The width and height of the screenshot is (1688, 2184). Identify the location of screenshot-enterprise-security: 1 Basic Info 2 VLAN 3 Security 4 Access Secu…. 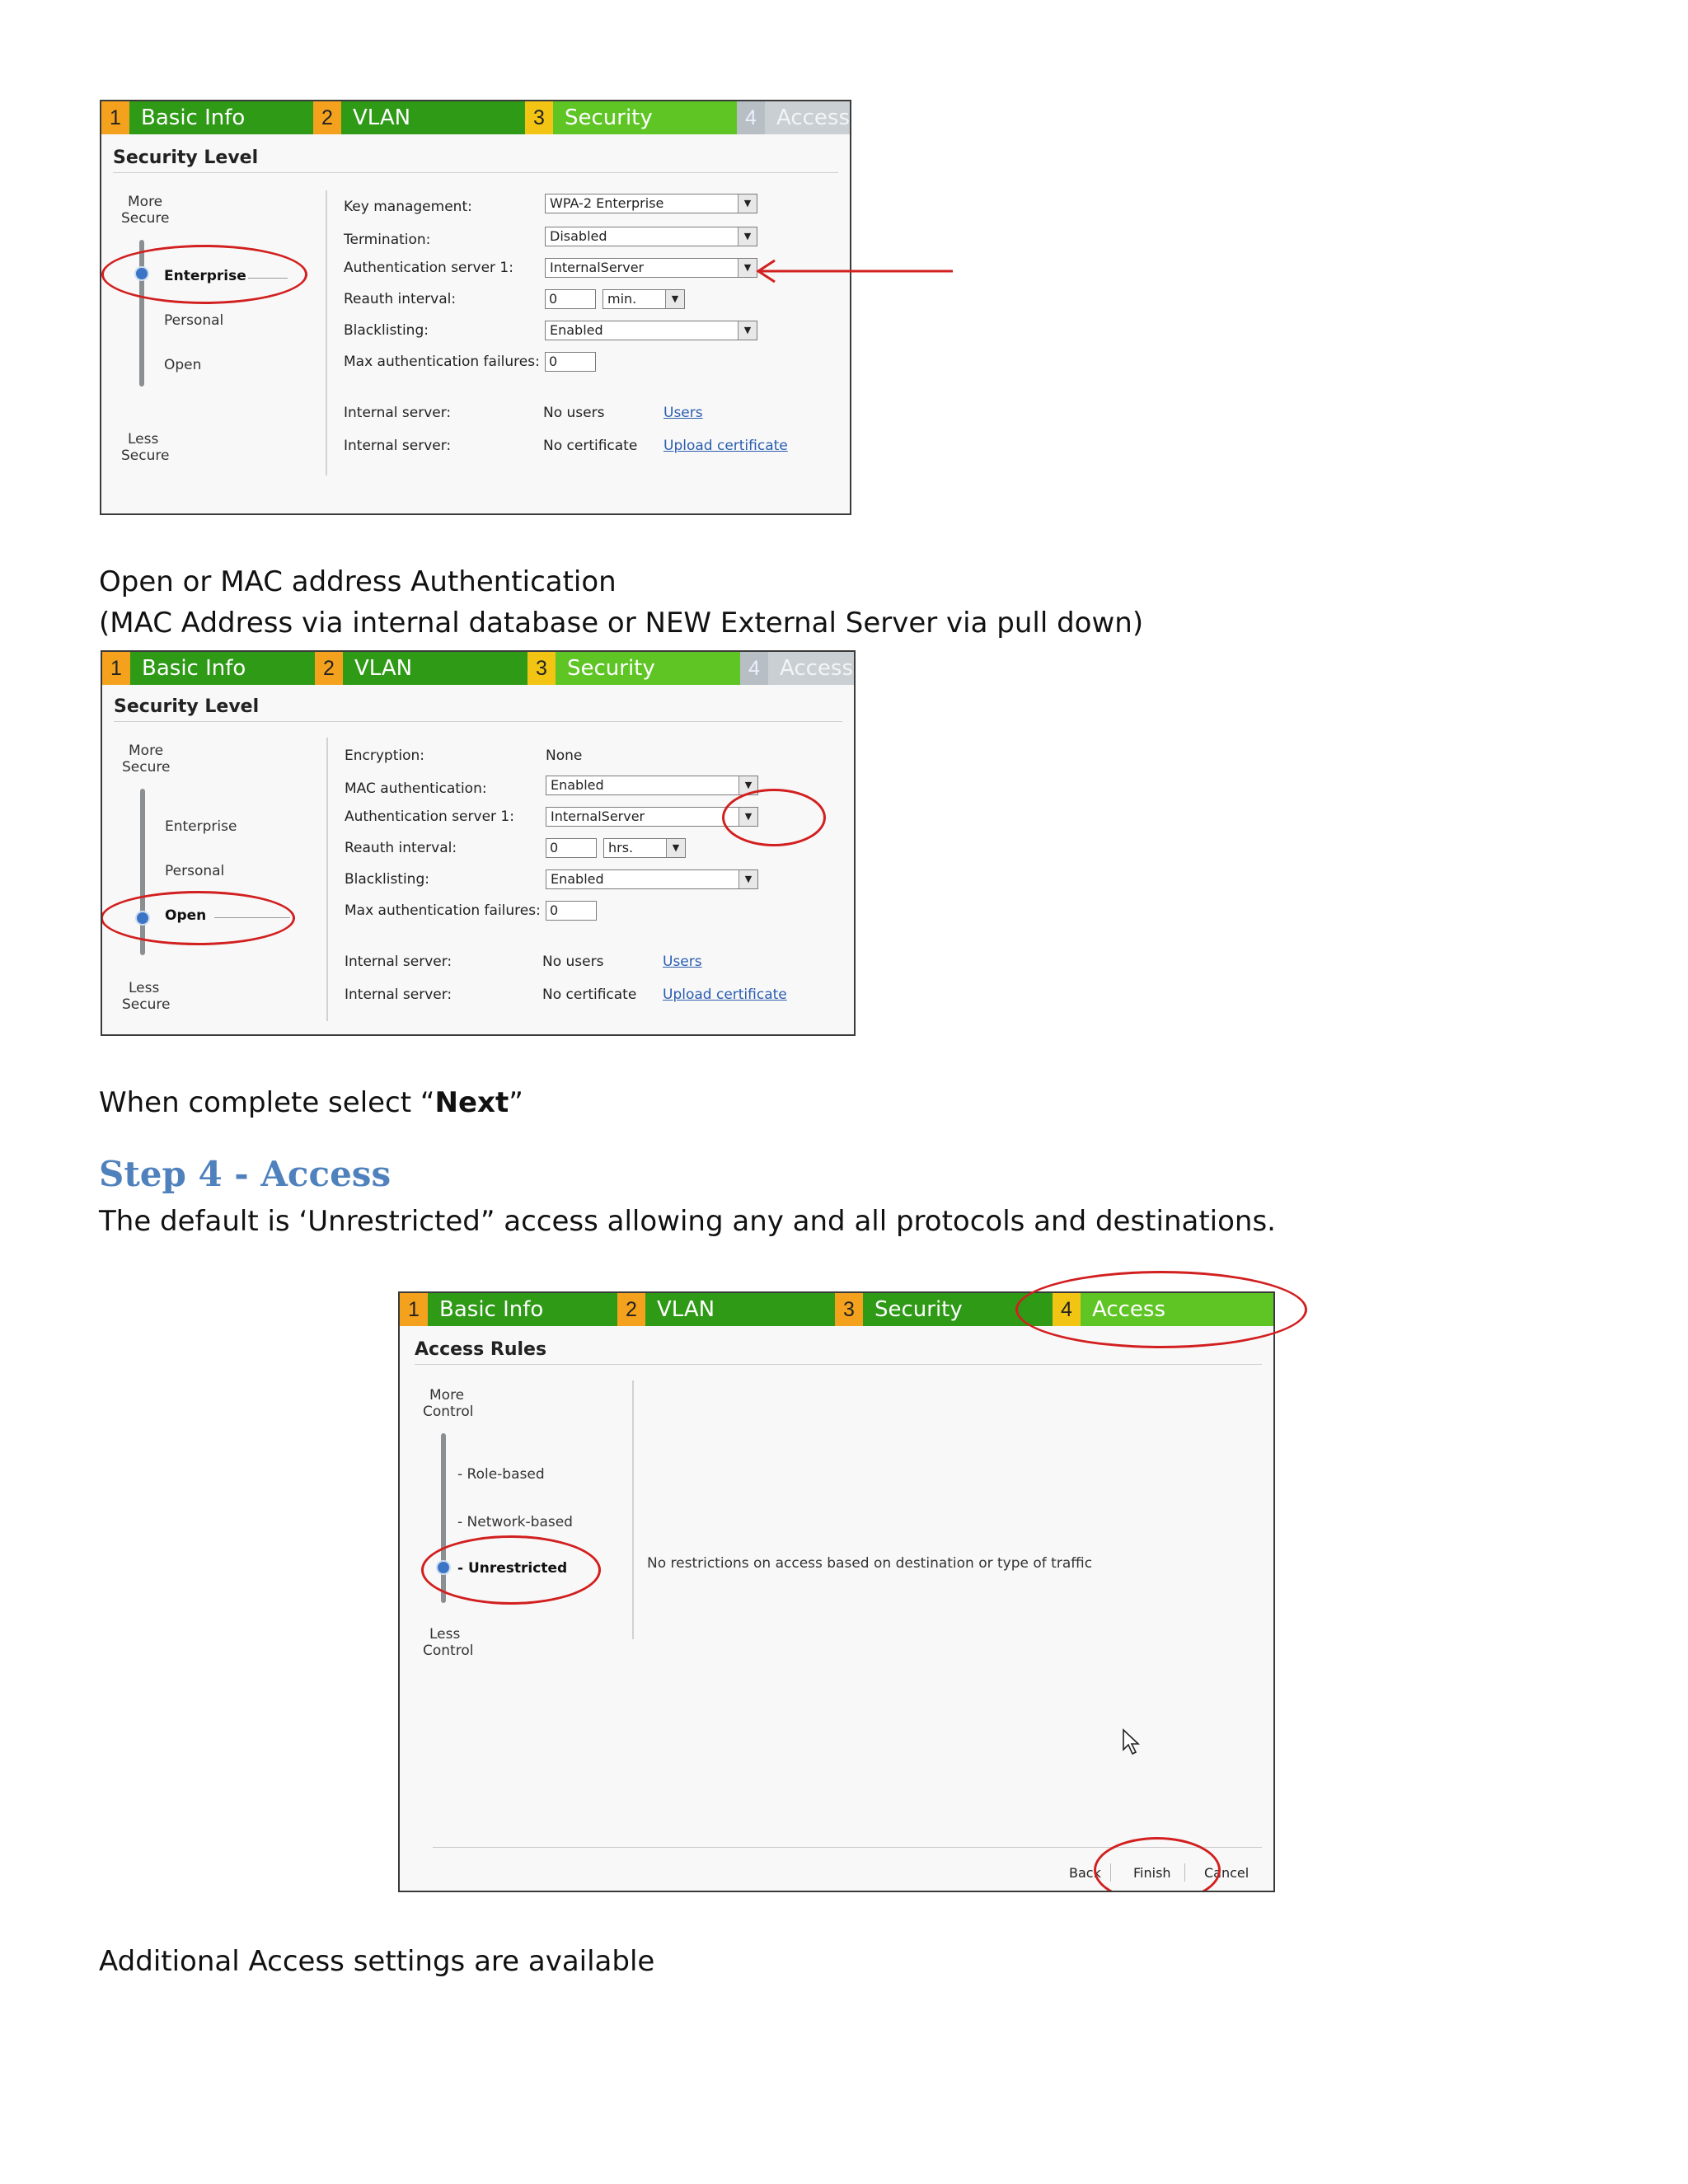
(475, 307).